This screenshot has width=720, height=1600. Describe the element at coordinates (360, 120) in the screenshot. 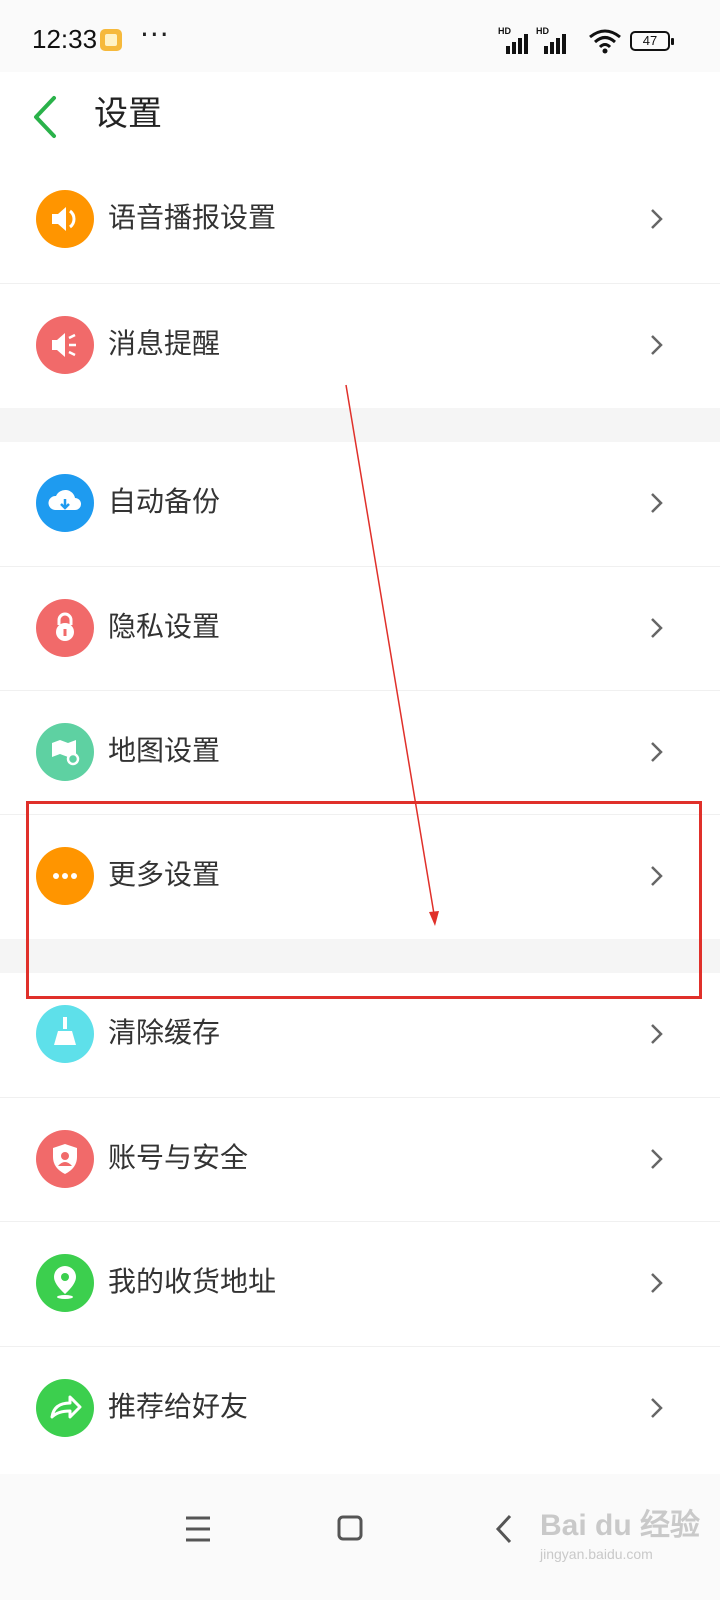

I see `app-header: 设置` at that location.